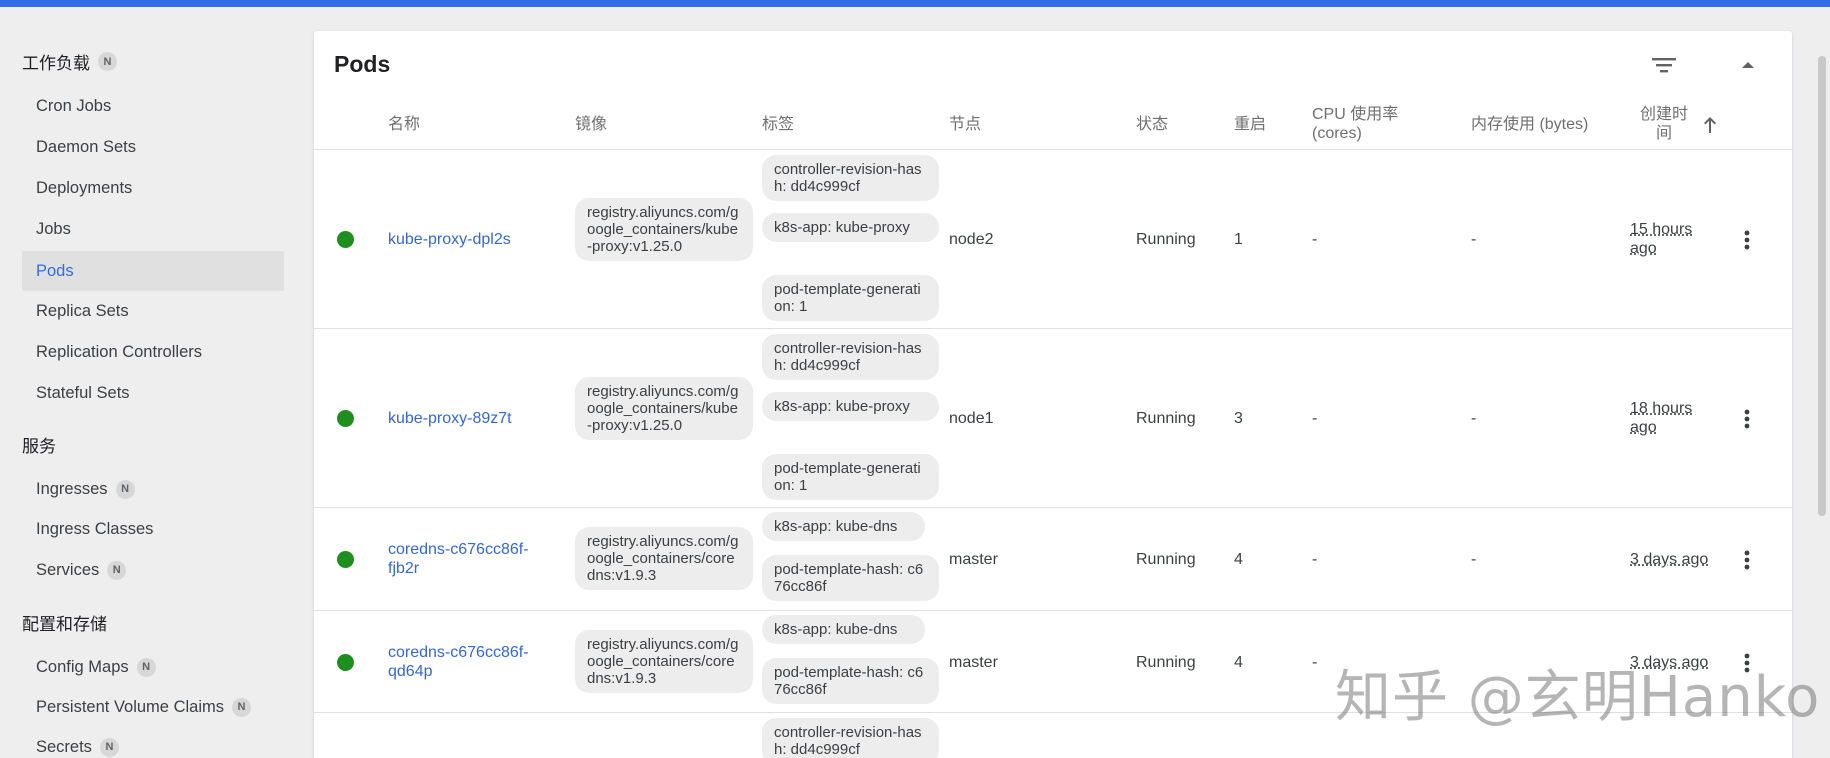  I want to click on pod-name-link: kube-proxy-dpl2s, so click(468, 239).